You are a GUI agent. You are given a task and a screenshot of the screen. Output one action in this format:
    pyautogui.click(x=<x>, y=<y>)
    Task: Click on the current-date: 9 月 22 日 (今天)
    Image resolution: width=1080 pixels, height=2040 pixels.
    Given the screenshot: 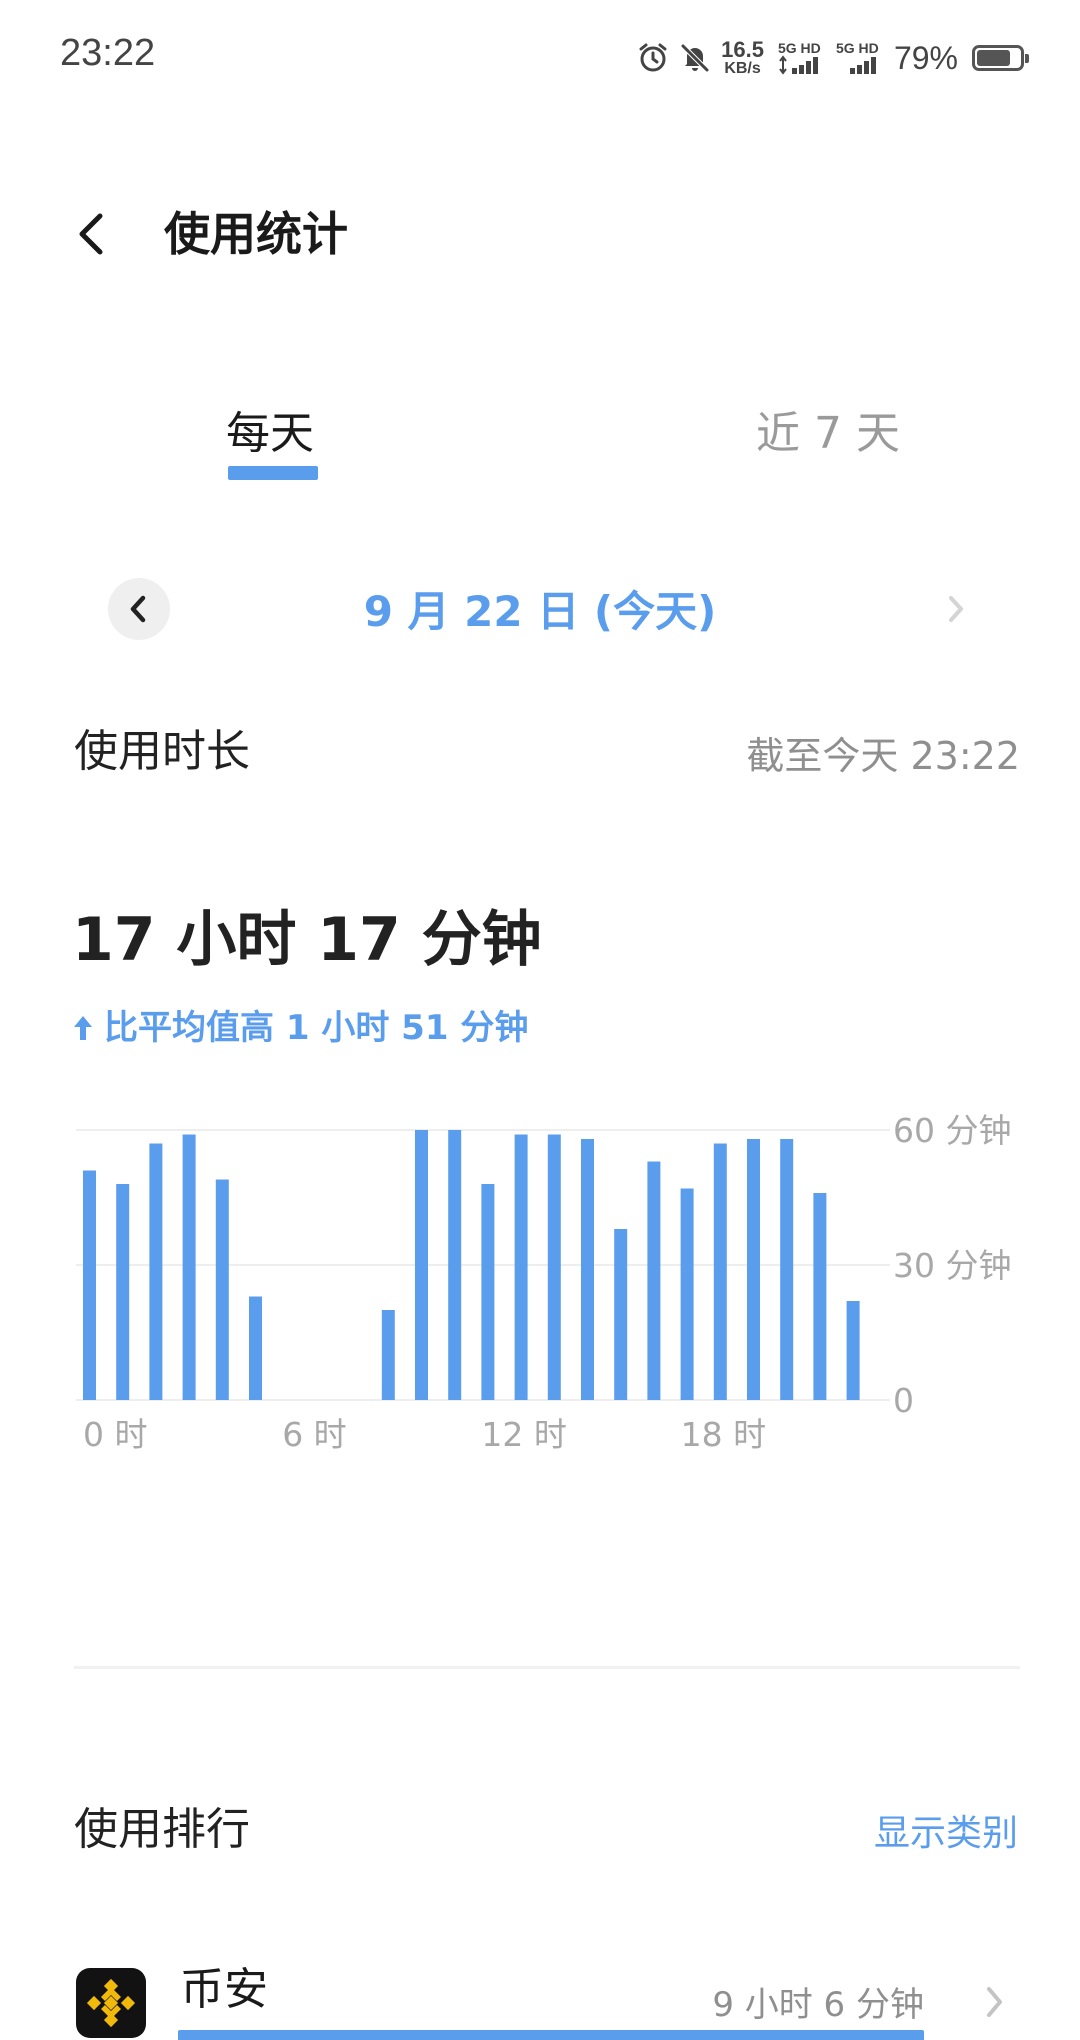 What is the action you would take?
    pyautogui.click(x=540, y=611)
    